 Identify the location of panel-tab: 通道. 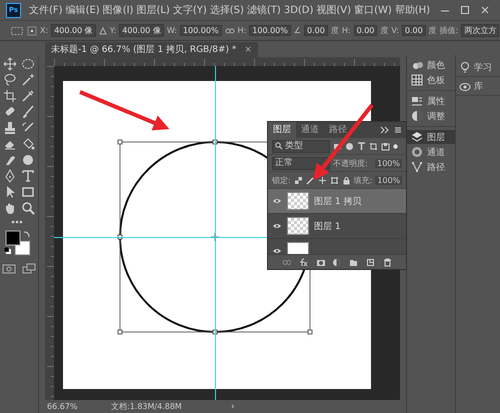
(310, 130).